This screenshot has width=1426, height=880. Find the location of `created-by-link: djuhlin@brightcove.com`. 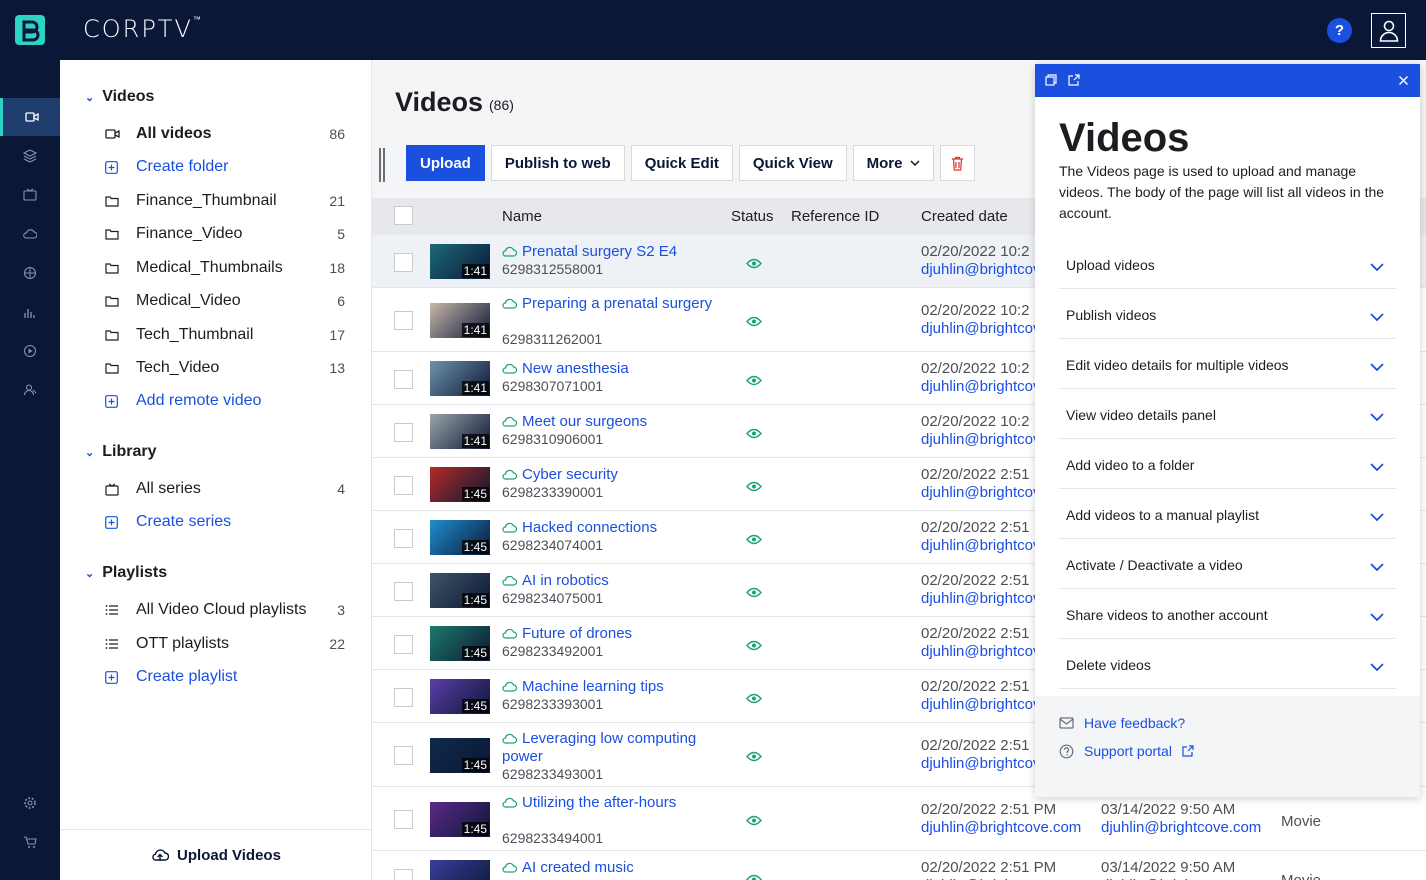

created-by-link: djuhlin@brightcove.com is located at coordinates (1001, 828).